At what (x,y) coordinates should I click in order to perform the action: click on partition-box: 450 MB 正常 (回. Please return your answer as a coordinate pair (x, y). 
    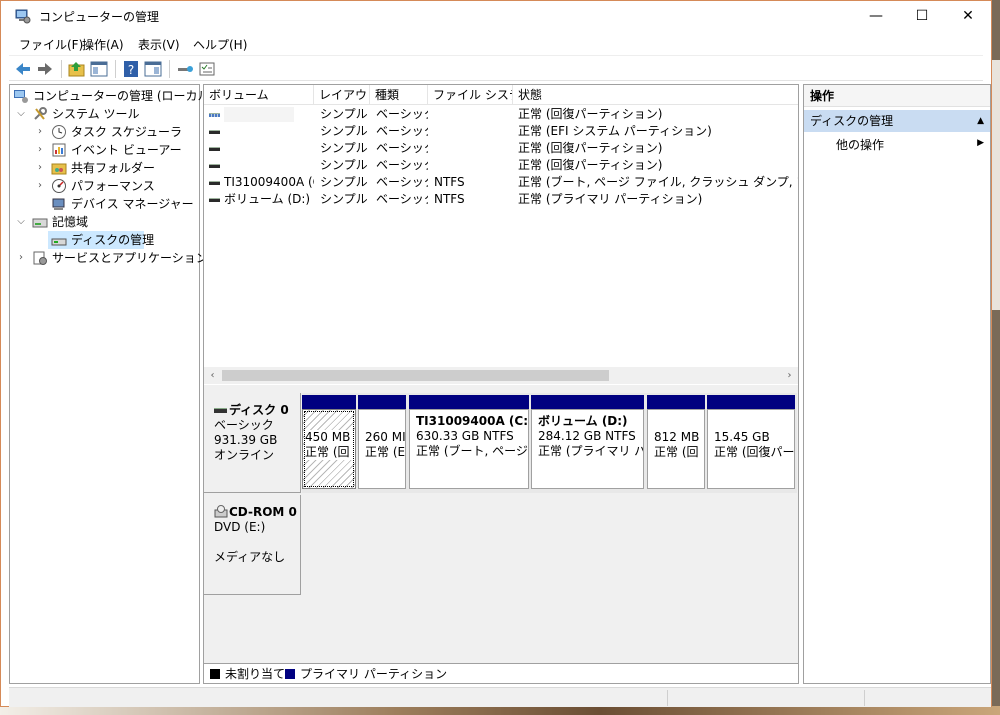
    Looking at the image, I should click on (329, 449).